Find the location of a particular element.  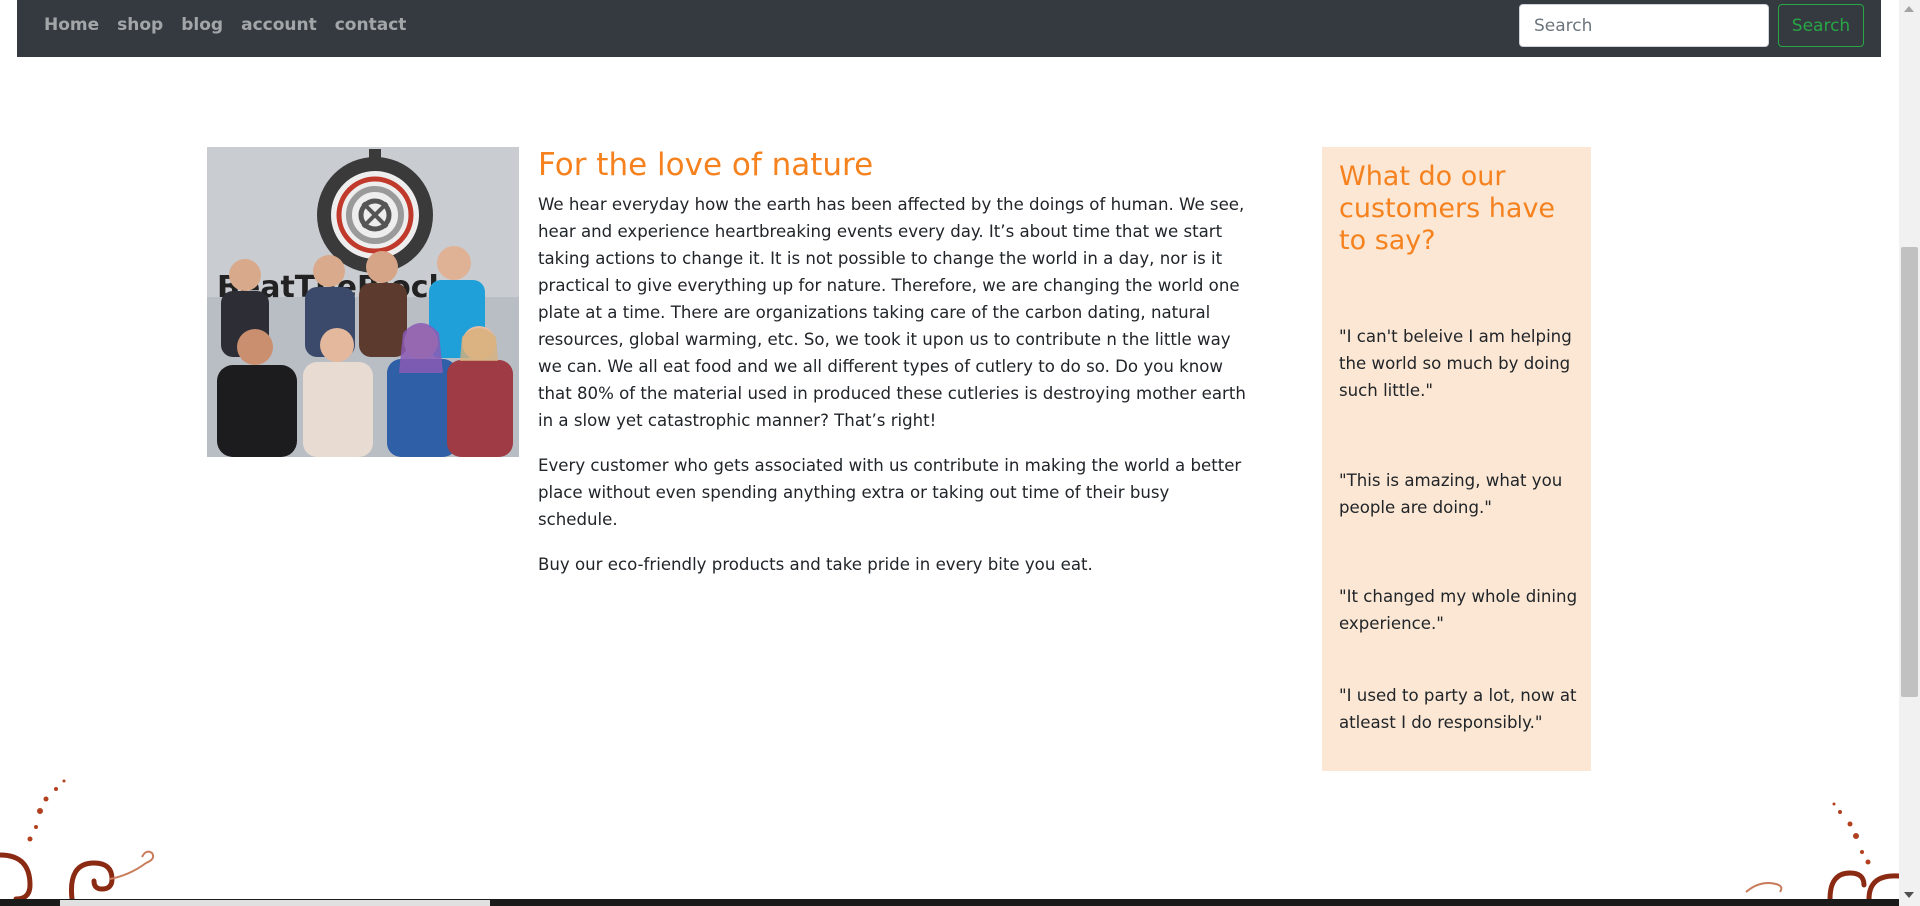

swirl-left-decoration is located at coordinates (77, 839).